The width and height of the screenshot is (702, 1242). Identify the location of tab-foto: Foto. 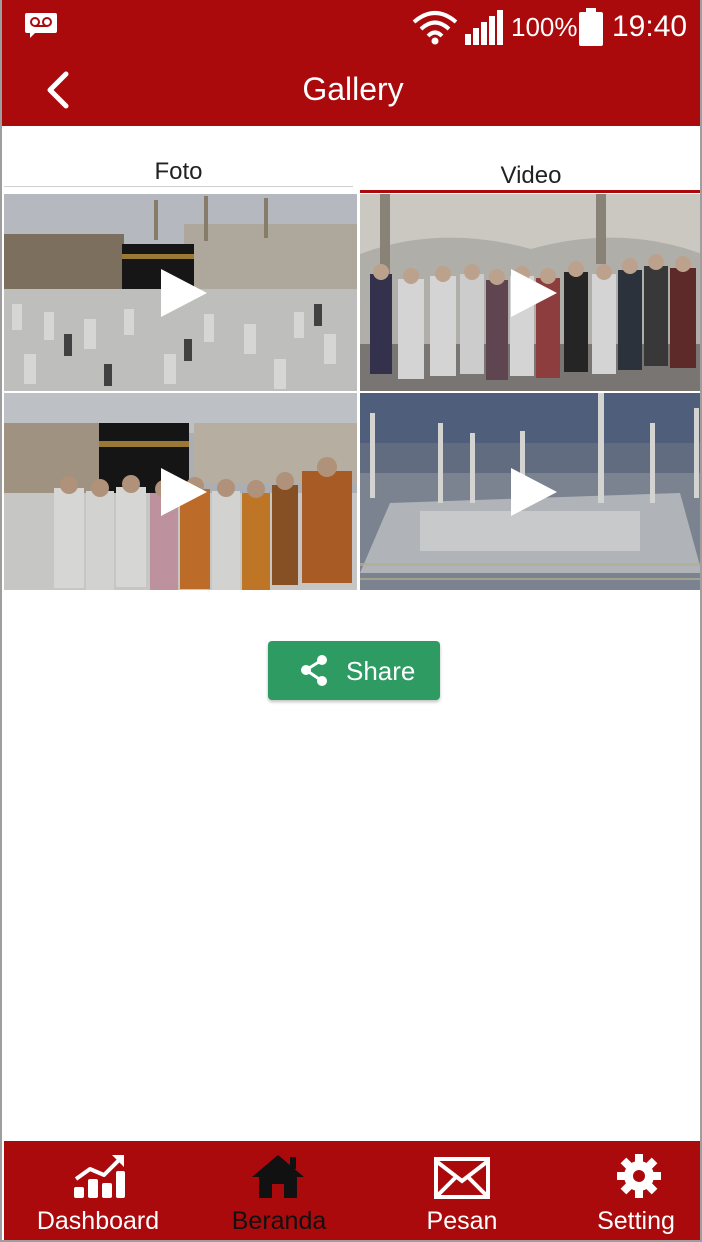
(178, 160).